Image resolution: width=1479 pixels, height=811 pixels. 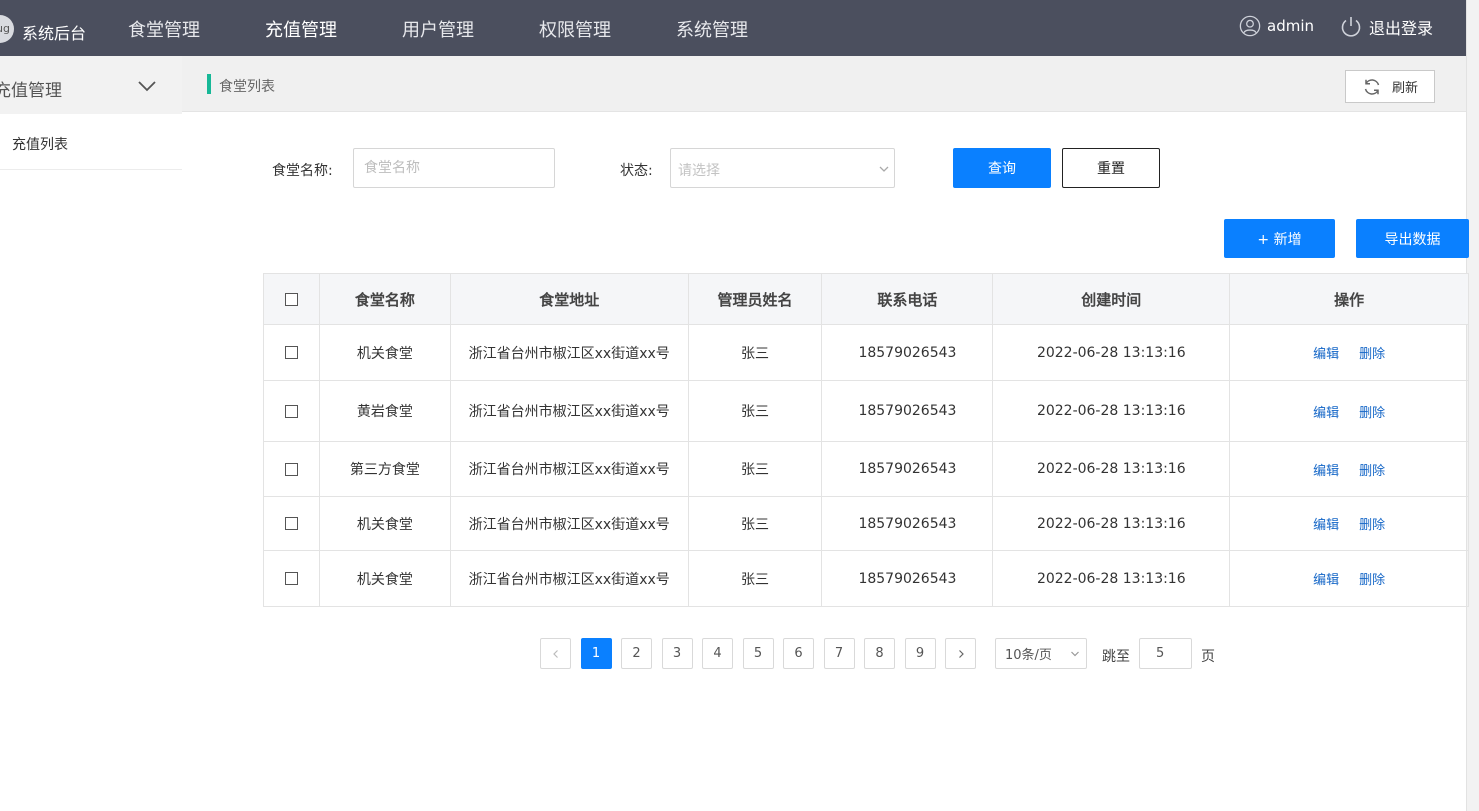 I want to click on column-header: 食堂名称, so click(x=384, y=299).